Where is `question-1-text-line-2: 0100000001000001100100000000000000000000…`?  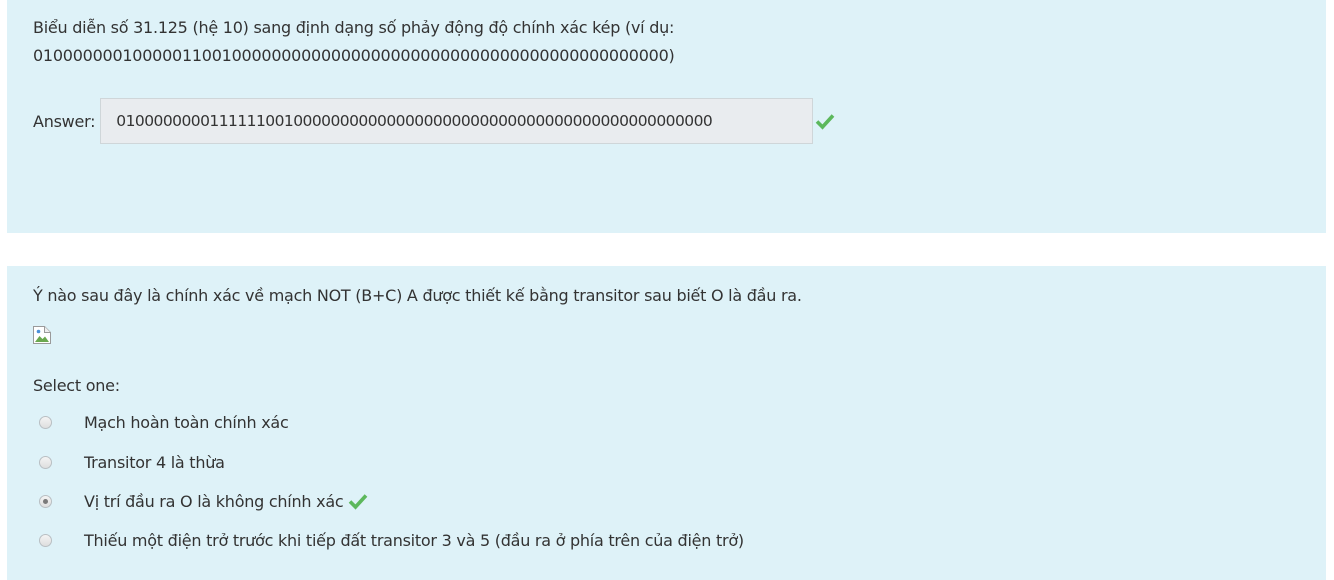
question-1-text-line-2: 0100000001000001100100000000000000000000… is located at coordinates (354, 55).